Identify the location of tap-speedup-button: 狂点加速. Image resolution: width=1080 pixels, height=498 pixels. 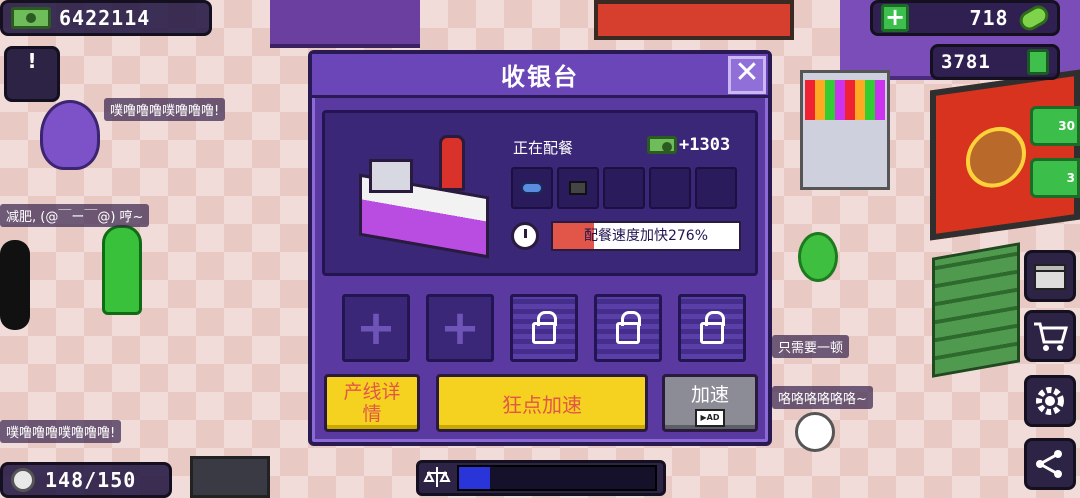
(542, 403).